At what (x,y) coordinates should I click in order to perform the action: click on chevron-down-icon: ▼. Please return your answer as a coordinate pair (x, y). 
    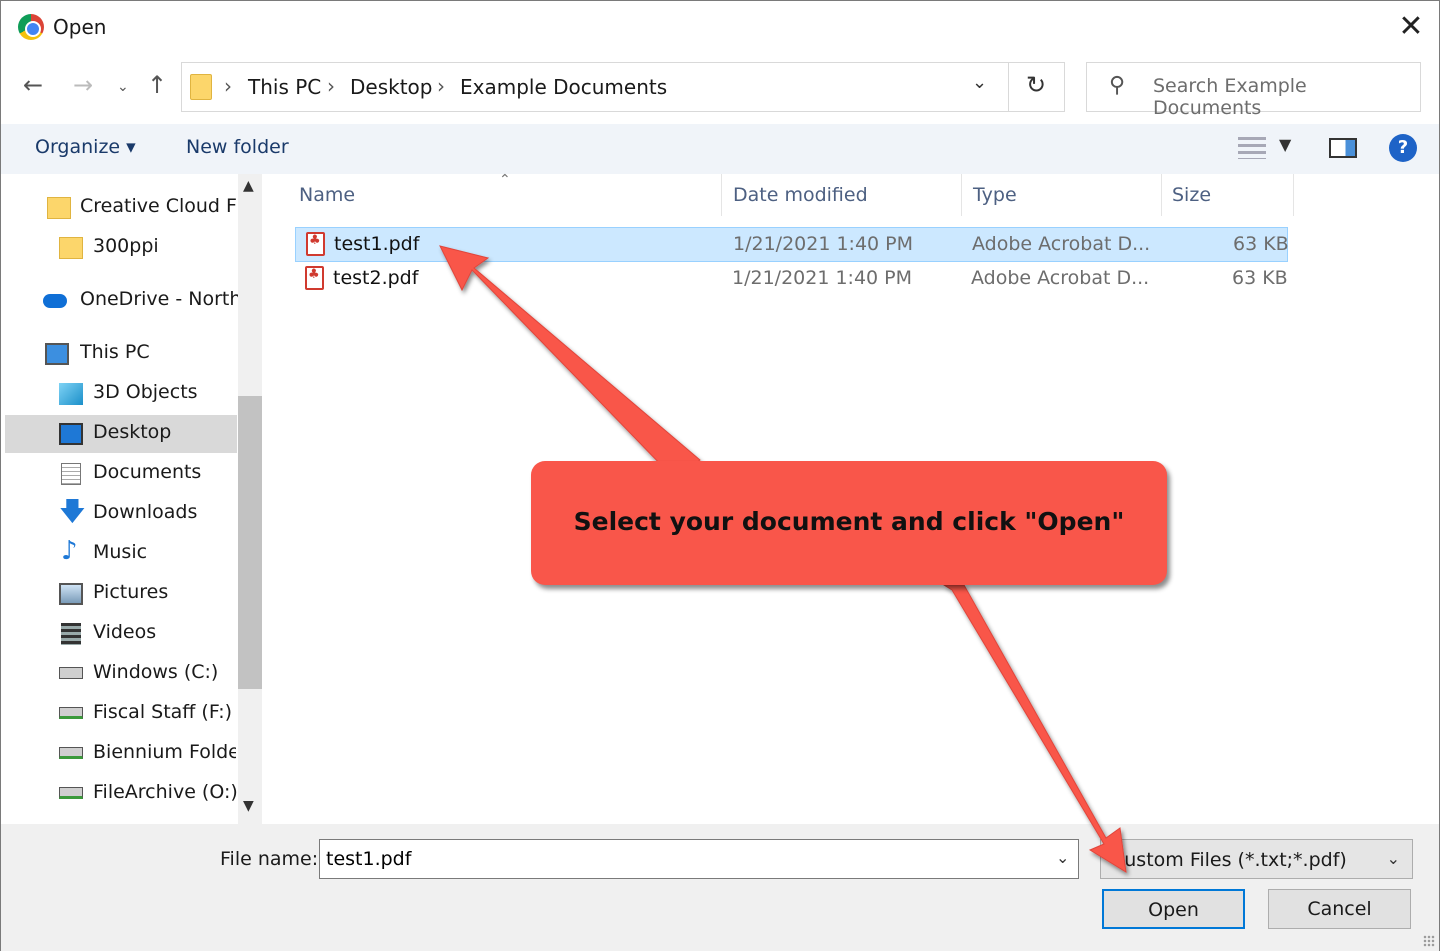
    Looking at the image, I should click on (248, 806).